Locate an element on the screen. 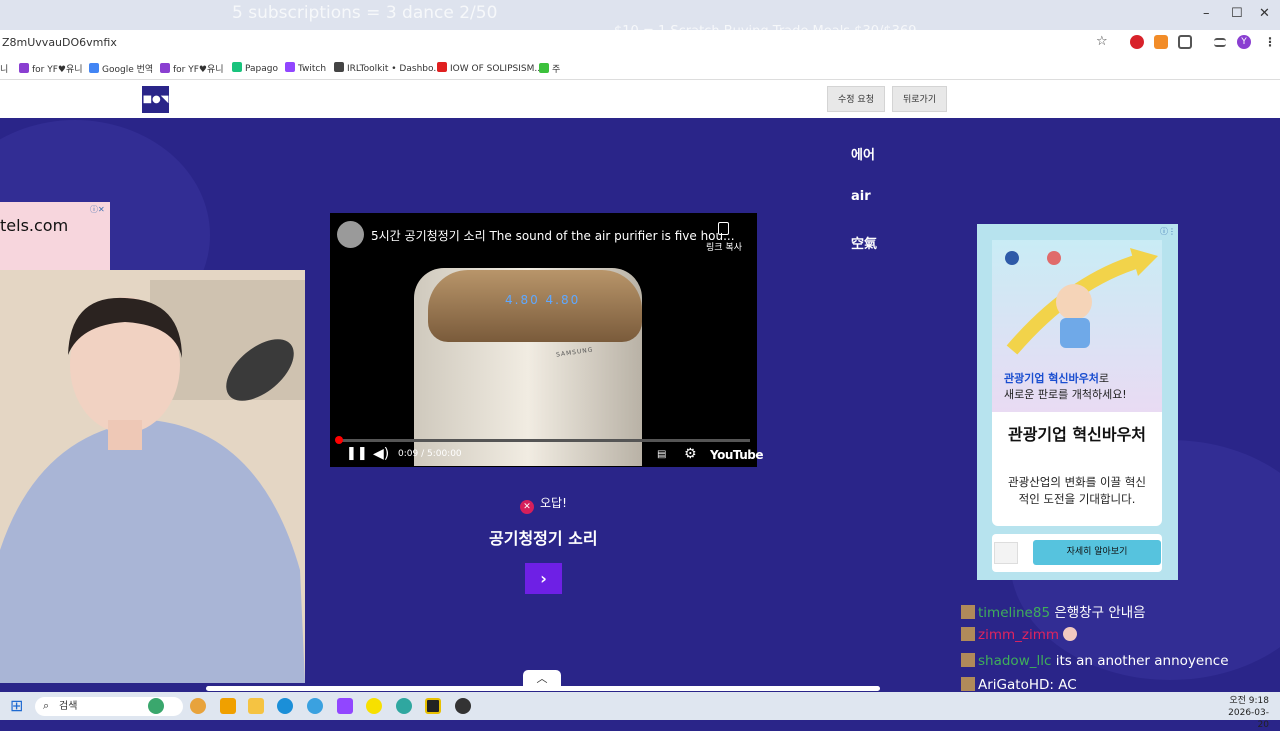 This screenshot has width=1280, height=731. chat-text: its an another annoyence is located at coordinates (1142, 661).